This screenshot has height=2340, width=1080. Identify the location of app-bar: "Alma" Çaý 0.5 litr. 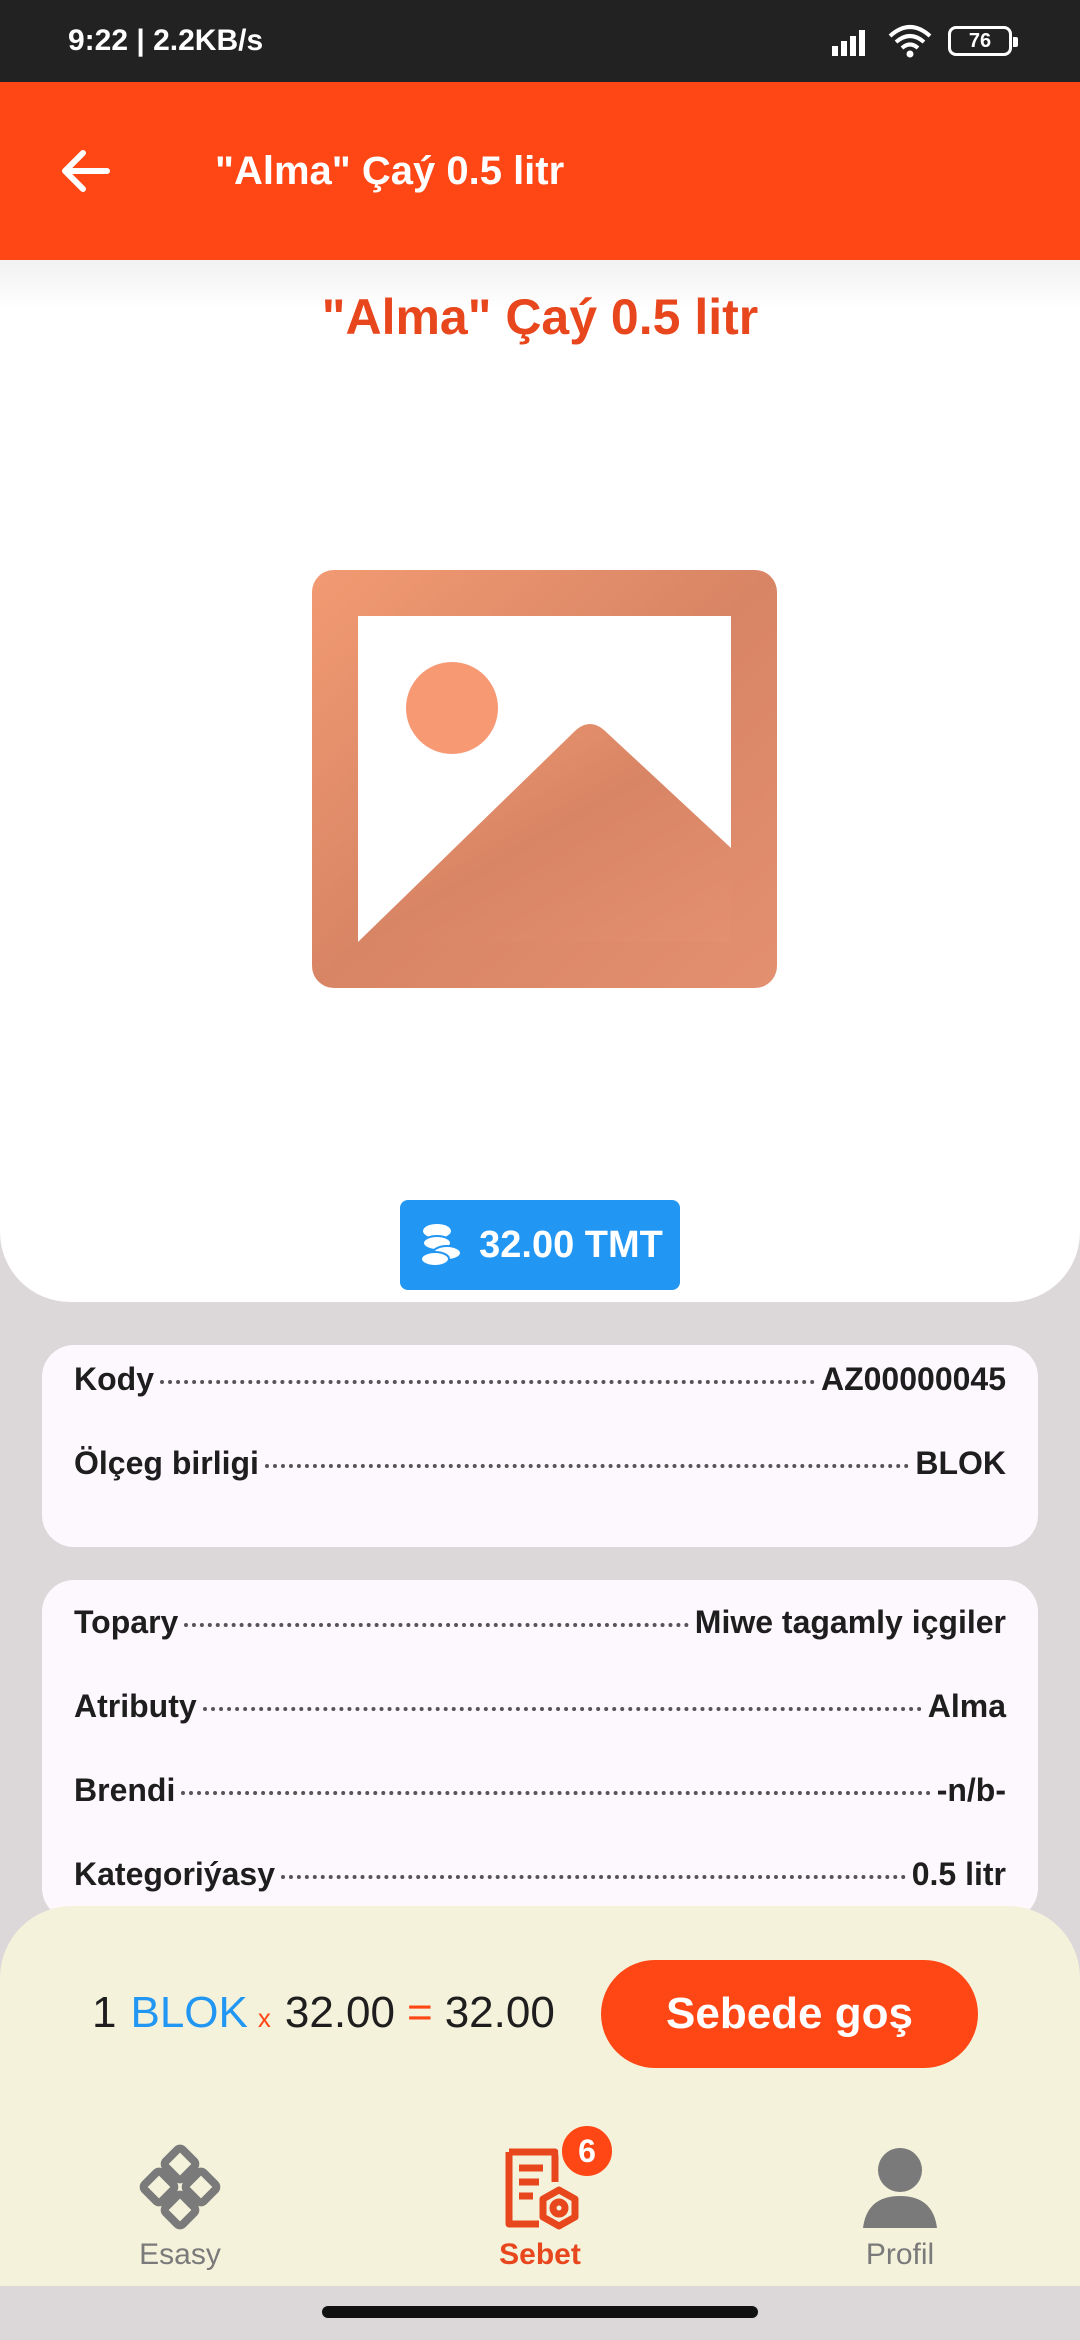
(540, 171).